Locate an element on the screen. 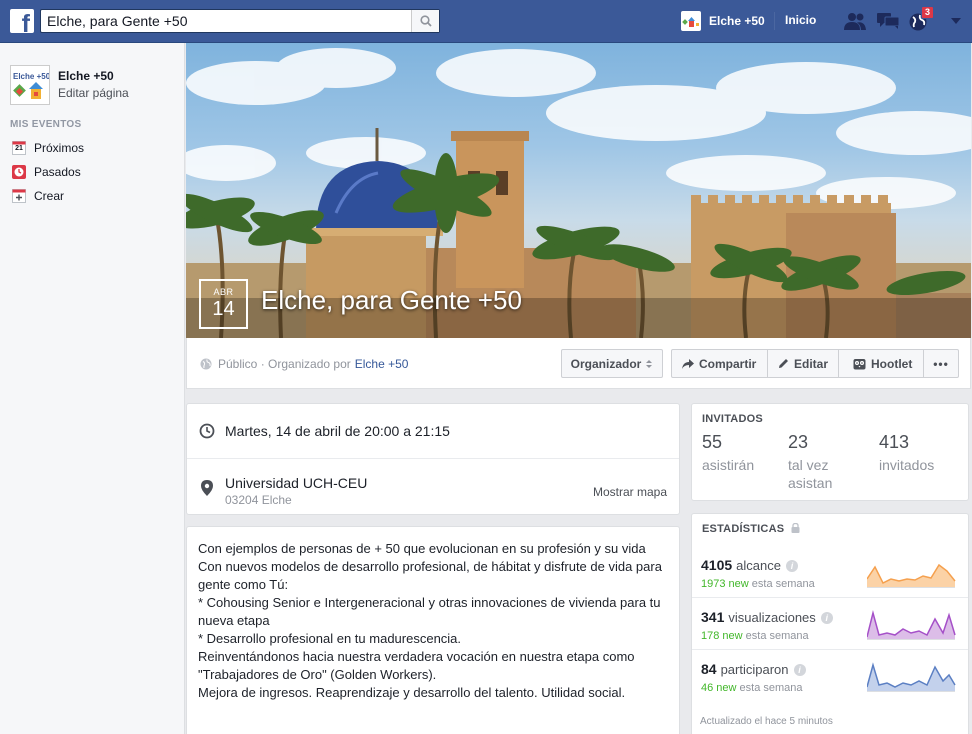 Image resolution: width=972 pixels, height=734 pixels. search-box is located at coordinates (240, 21).